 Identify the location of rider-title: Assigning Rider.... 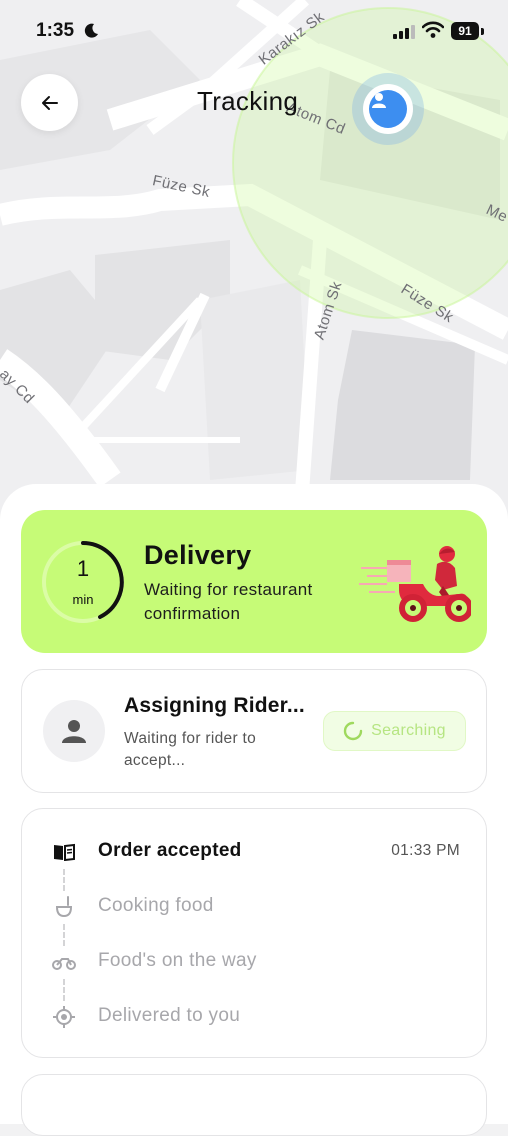
(214, 705).